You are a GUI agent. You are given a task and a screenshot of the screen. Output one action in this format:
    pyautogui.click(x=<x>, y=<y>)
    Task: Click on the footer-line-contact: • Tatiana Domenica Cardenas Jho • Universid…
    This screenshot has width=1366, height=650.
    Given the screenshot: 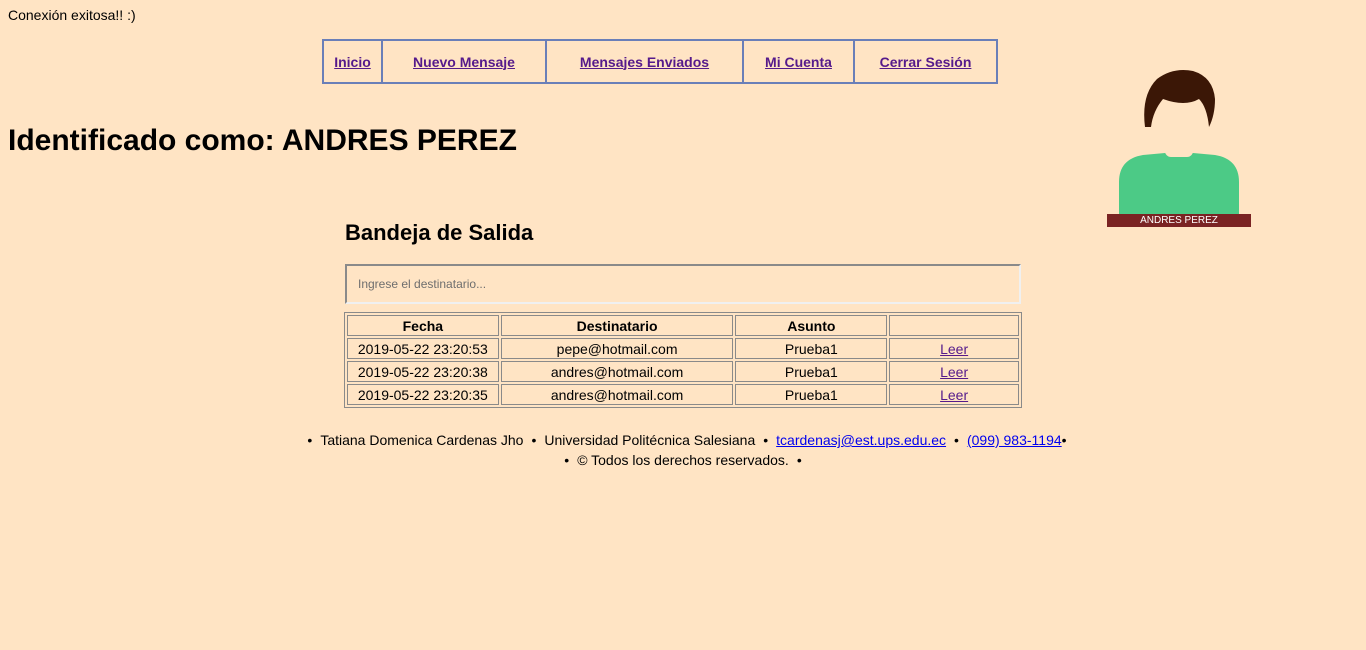 What is the action you would take?
    pyautogui.click(x=683, y=440)
    